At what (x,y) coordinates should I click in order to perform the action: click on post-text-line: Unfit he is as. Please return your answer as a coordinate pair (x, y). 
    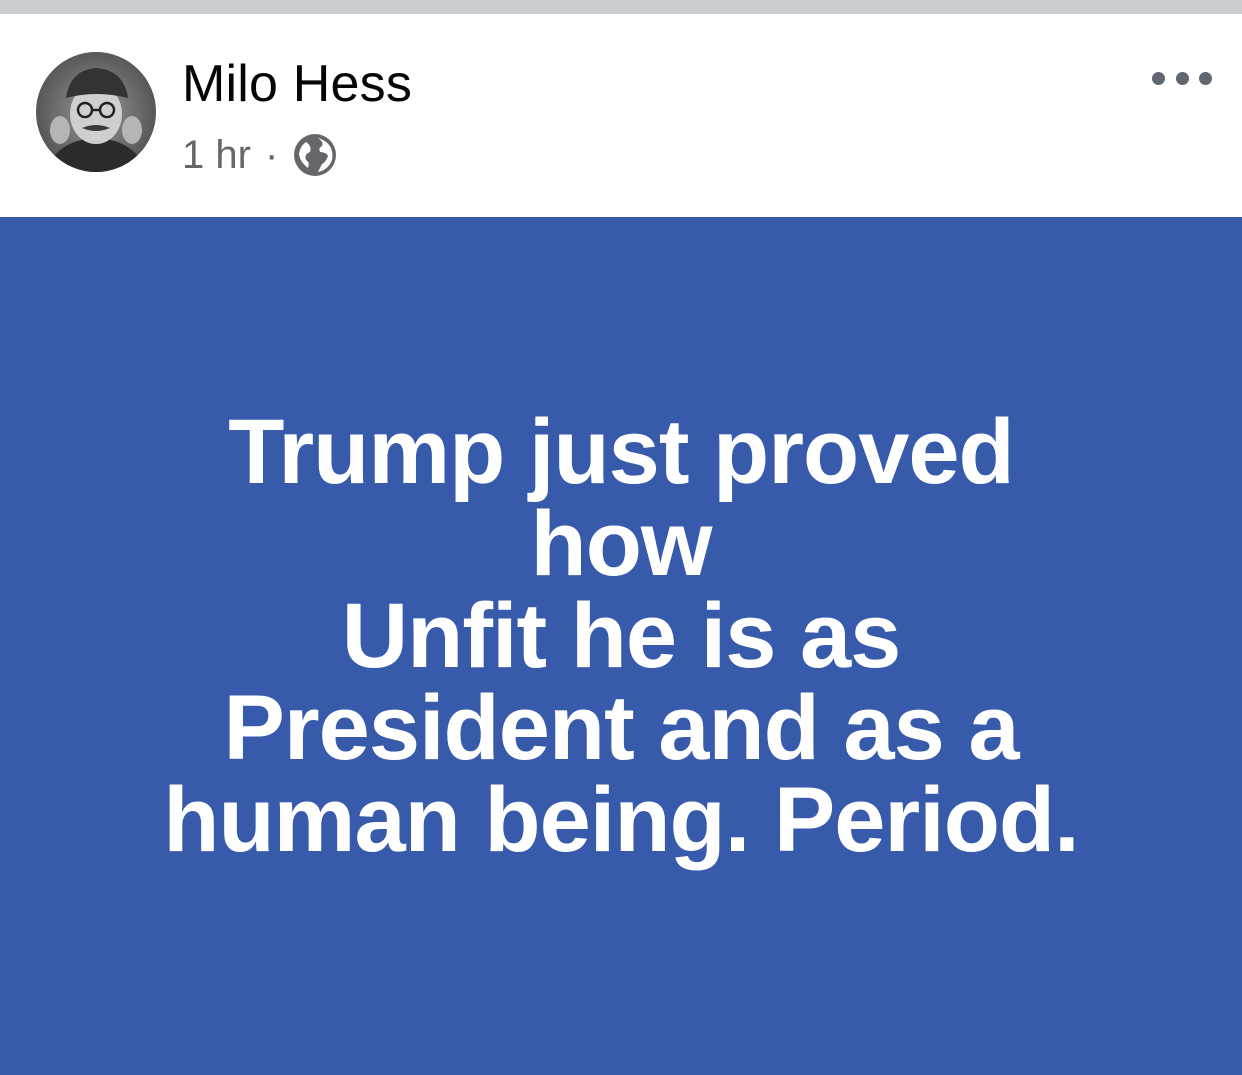
    Looking at the image, I should click on (621, 636).